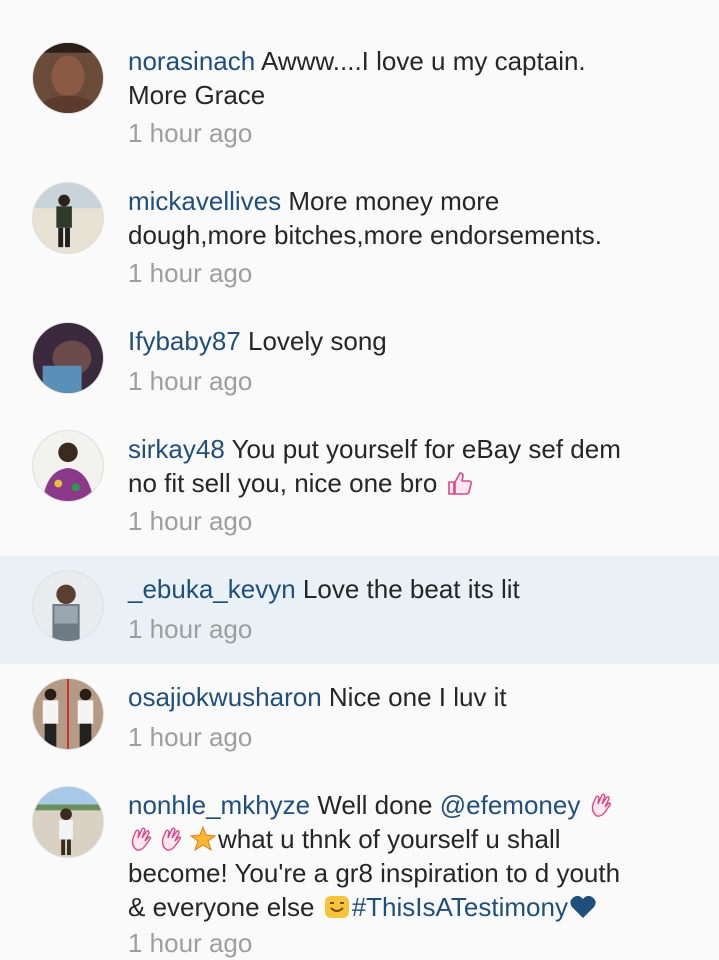 Image resolution: width=719 pixels, height=960 pixels. I want to click on username-link: _ebuka_kevyn, so click(212, 589).